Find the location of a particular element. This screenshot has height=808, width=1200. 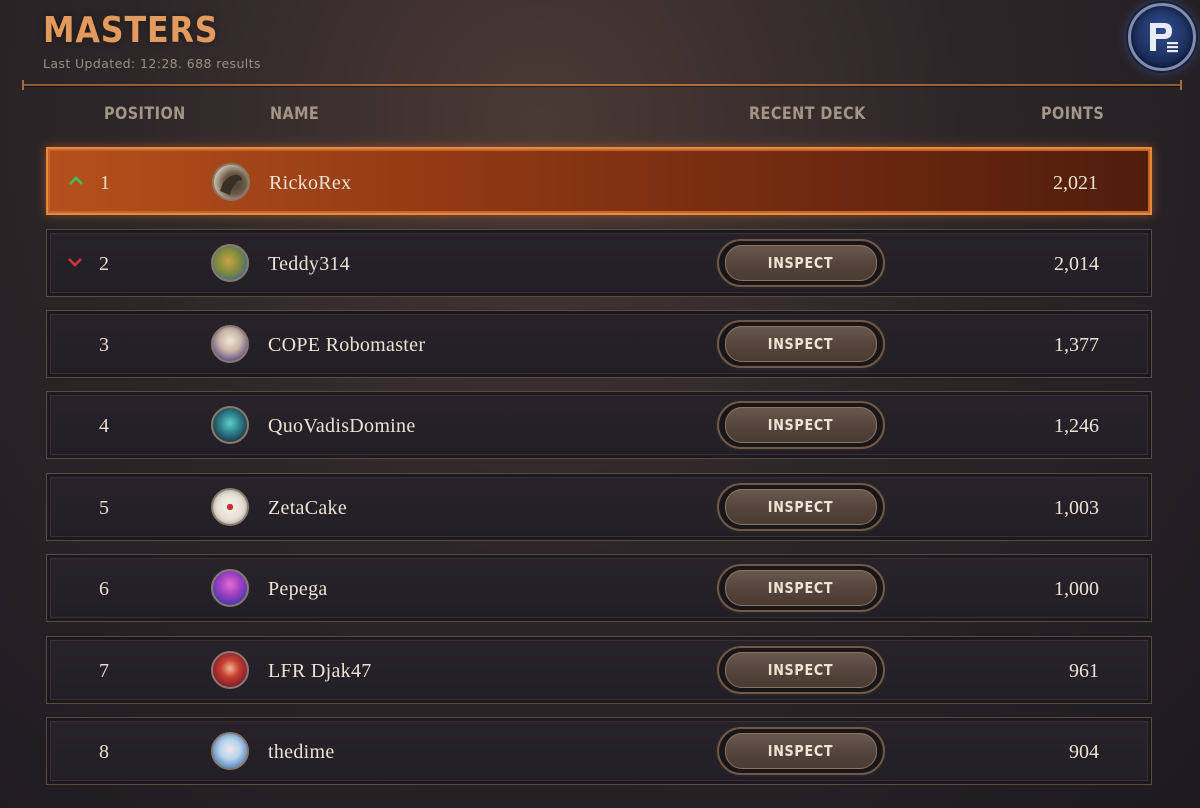

column-header-position: POSITION is located at coordinates (145, 114).